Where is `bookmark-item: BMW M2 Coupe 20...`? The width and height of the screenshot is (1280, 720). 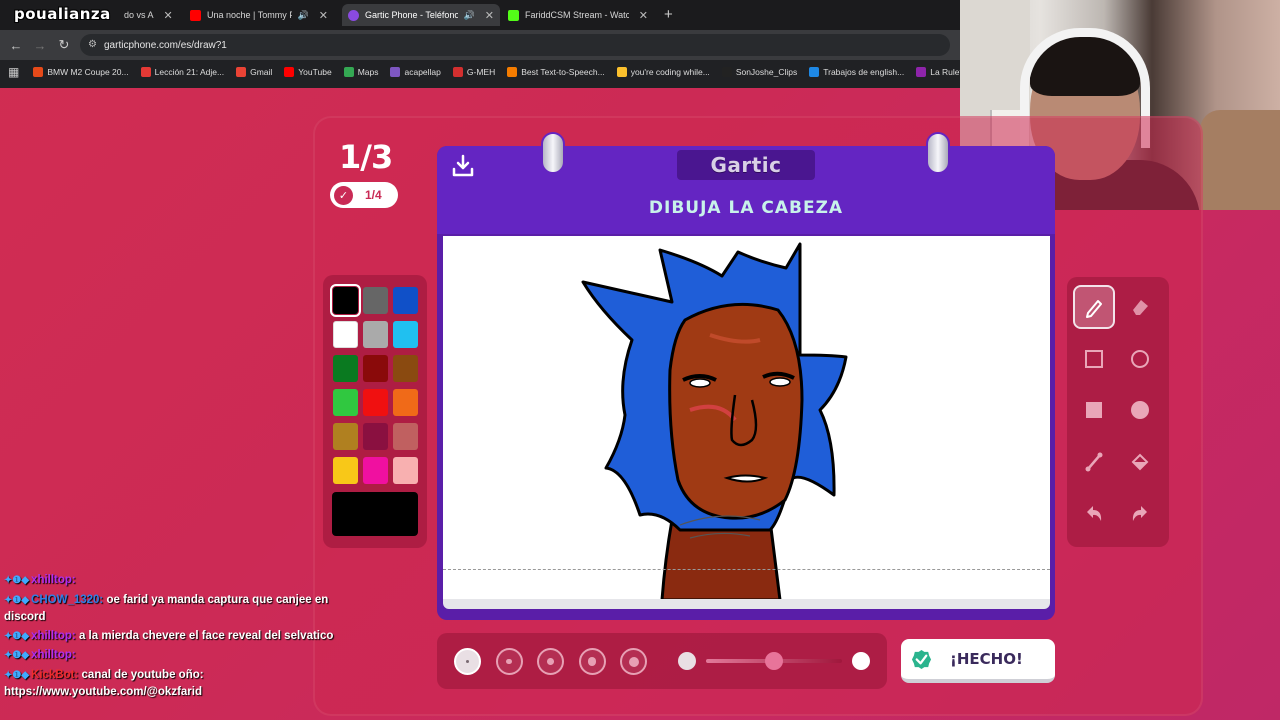 bookmark-item: BMW M2 Coupe 20... is located at coordinates (81, 72).